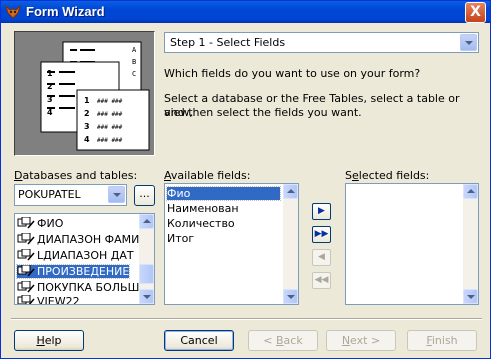  I want to click on finish-button: Finish, so click(442, 340).